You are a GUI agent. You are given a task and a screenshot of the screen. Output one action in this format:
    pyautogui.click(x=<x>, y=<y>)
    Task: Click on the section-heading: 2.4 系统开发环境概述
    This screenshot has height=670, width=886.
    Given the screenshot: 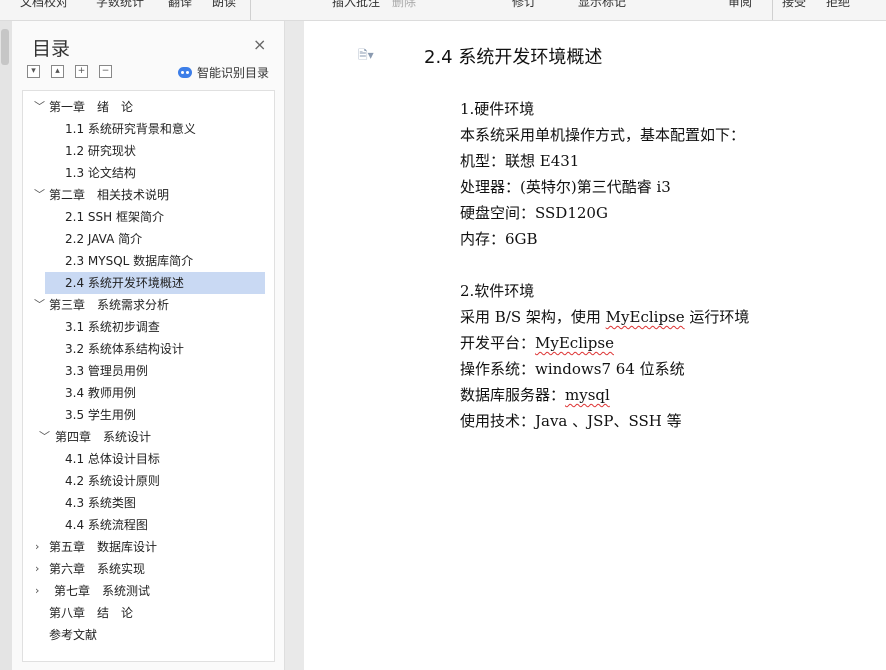 What is the action you would take?
    pyautogui.click(x=513, y=57)
    